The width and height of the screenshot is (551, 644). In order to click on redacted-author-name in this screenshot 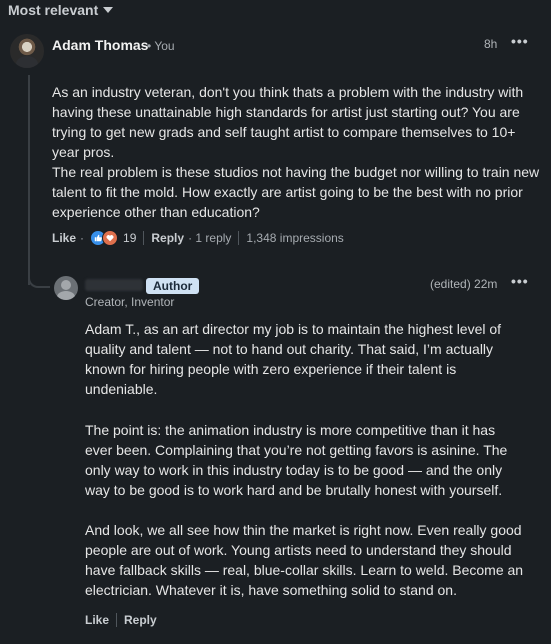, I will do `click(114, 285)`.